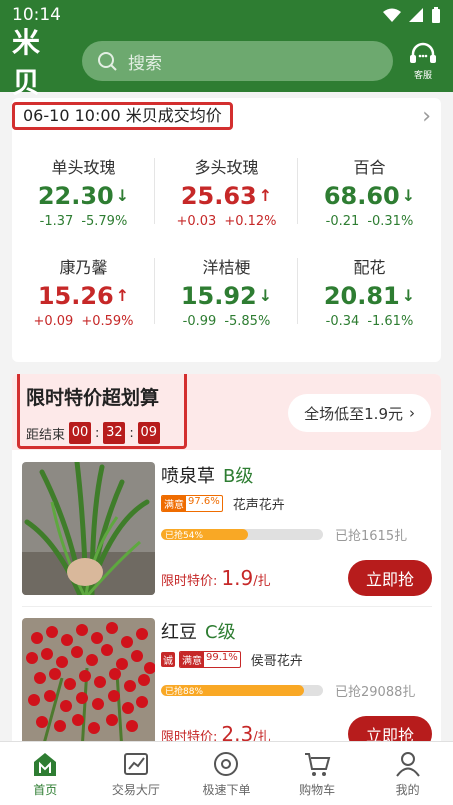  I want to click on average-price: 25.63 ↑, so click(226, 195).